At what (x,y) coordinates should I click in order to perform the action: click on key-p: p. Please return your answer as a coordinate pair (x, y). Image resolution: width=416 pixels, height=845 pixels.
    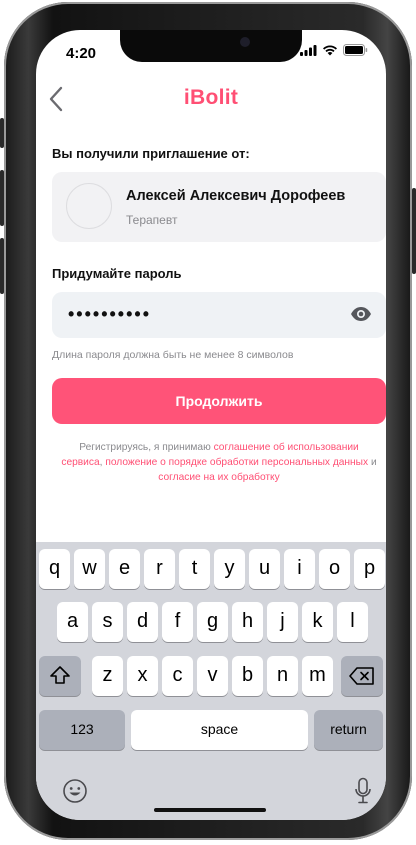
    Looking at the image, I should click on (369, 569).